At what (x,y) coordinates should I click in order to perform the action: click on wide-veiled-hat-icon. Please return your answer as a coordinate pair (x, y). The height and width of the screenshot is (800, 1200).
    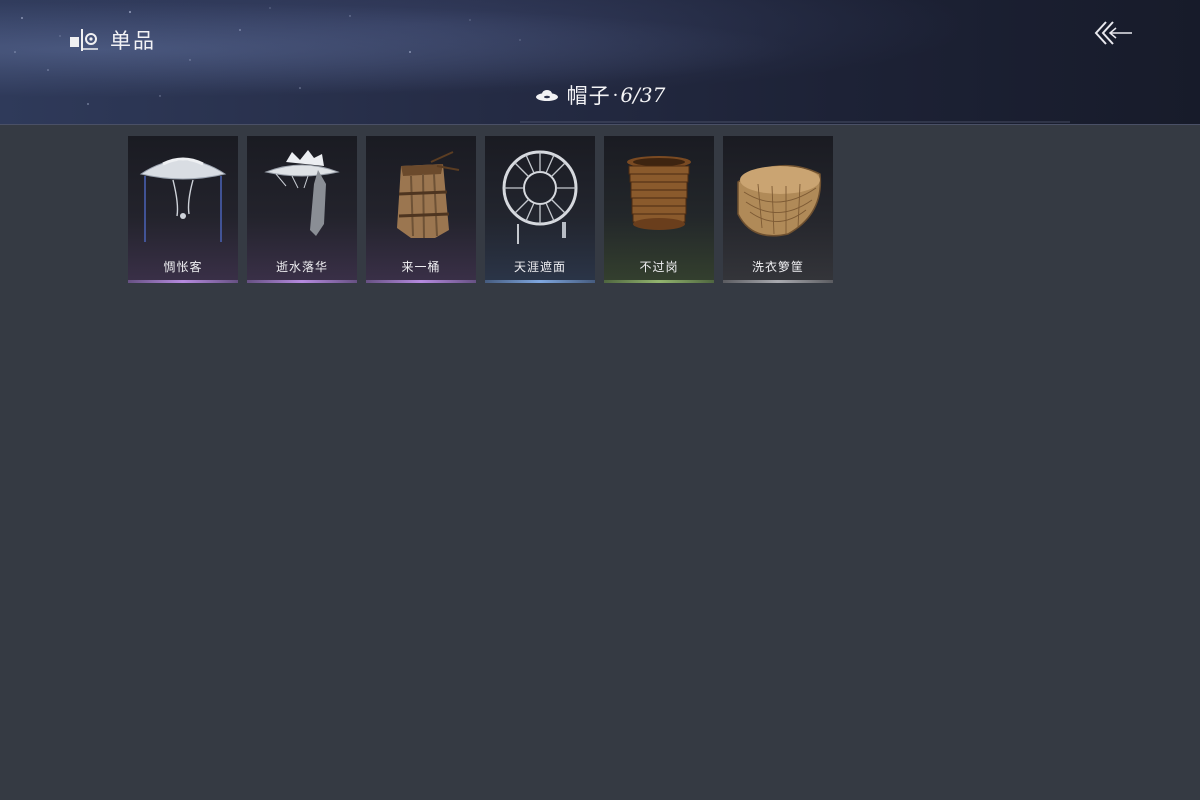
    Looking at the image, I should click on (183, 199).